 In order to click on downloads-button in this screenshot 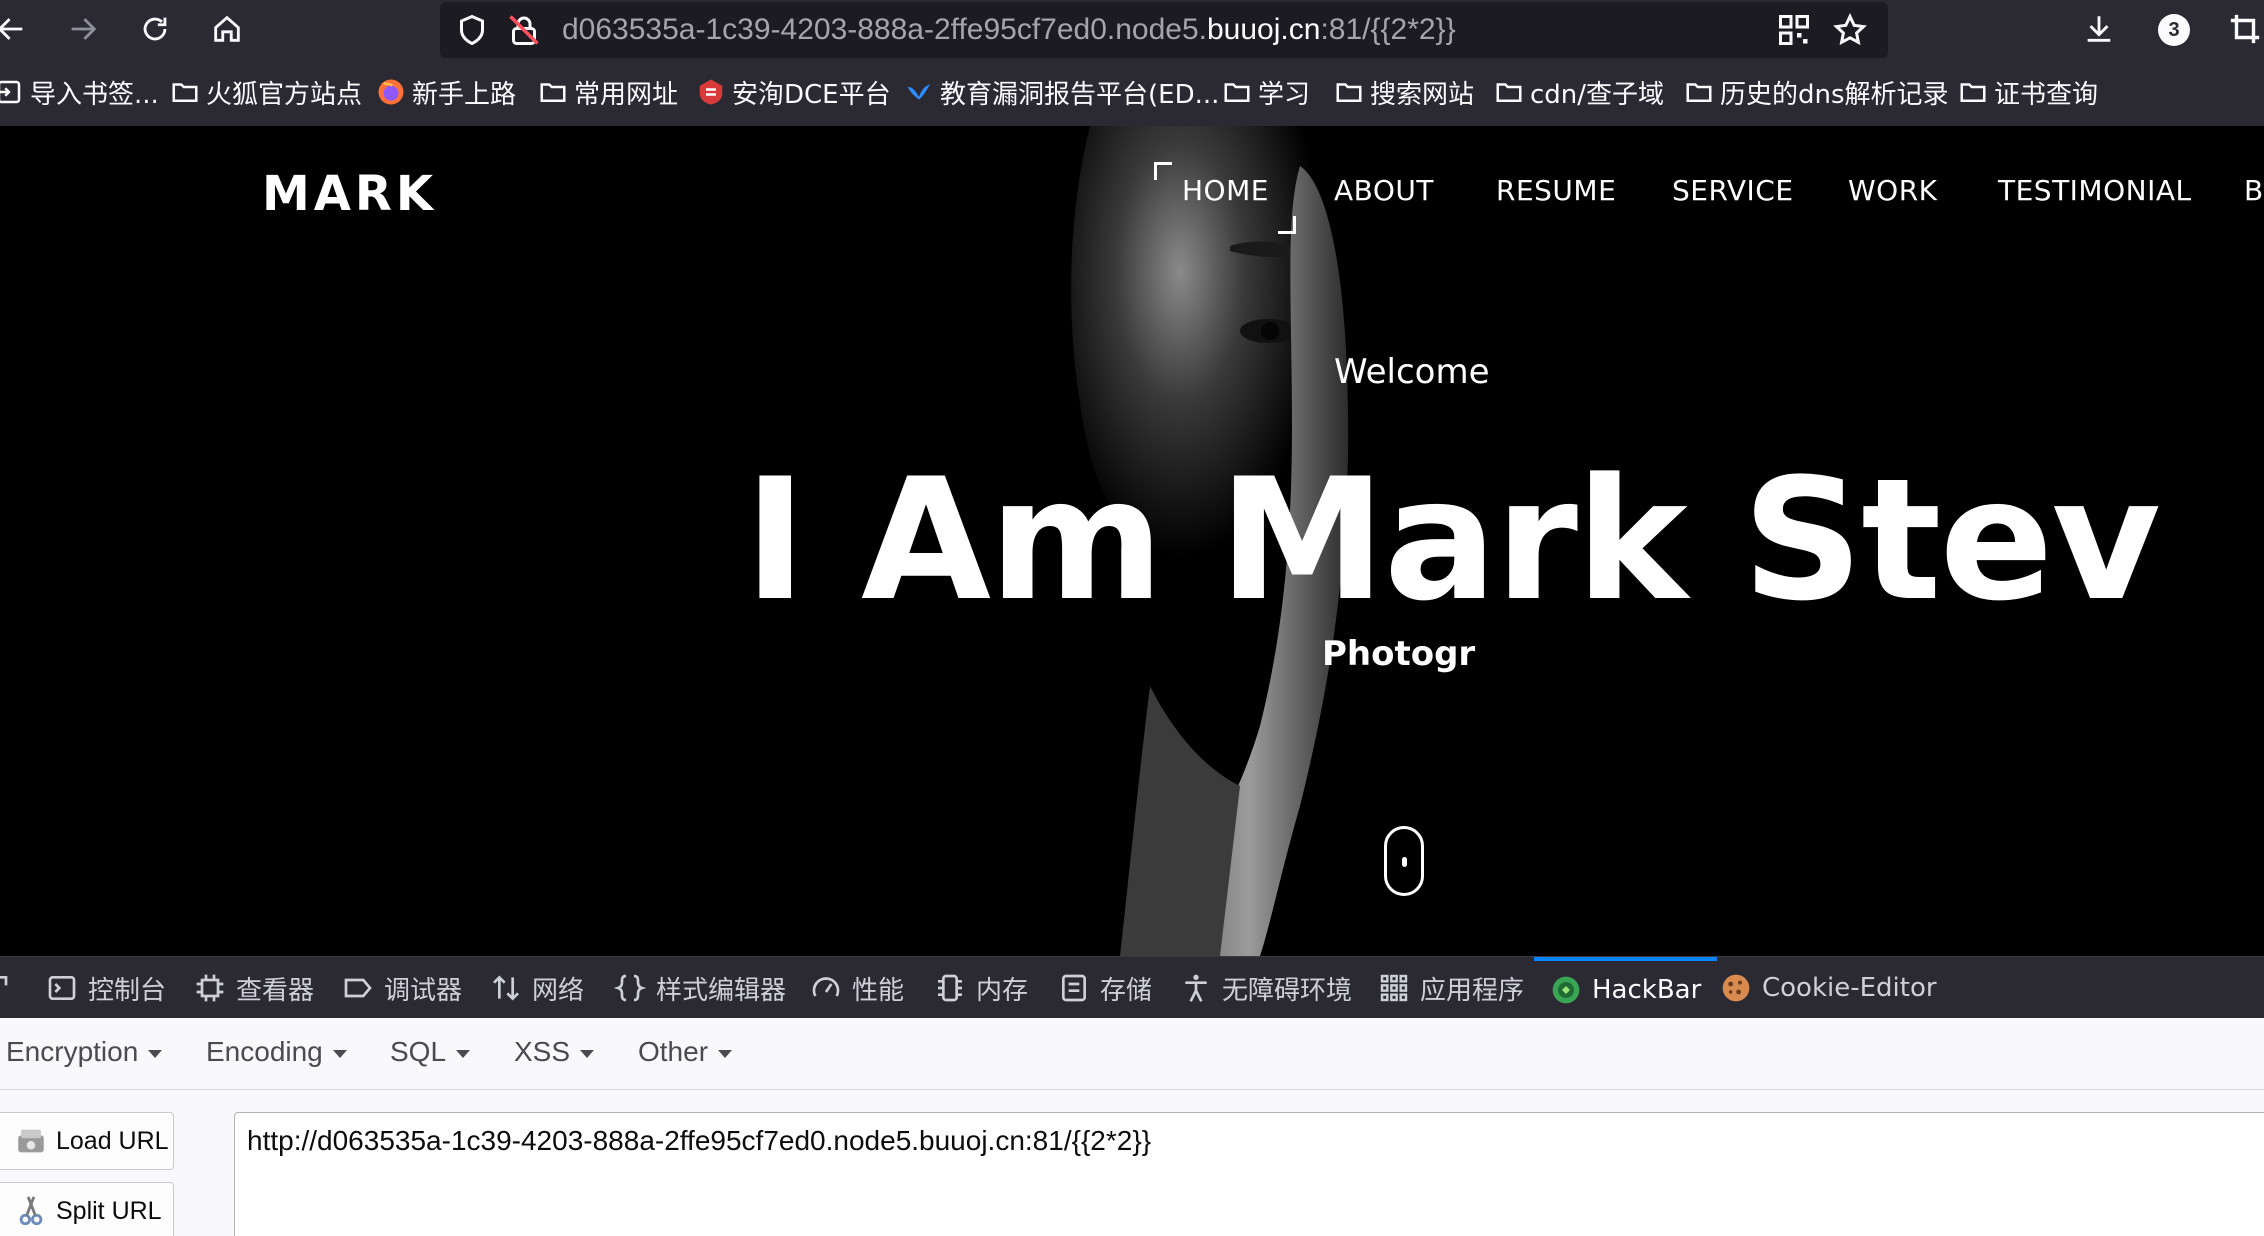, I will do `click(2099, 29)`.